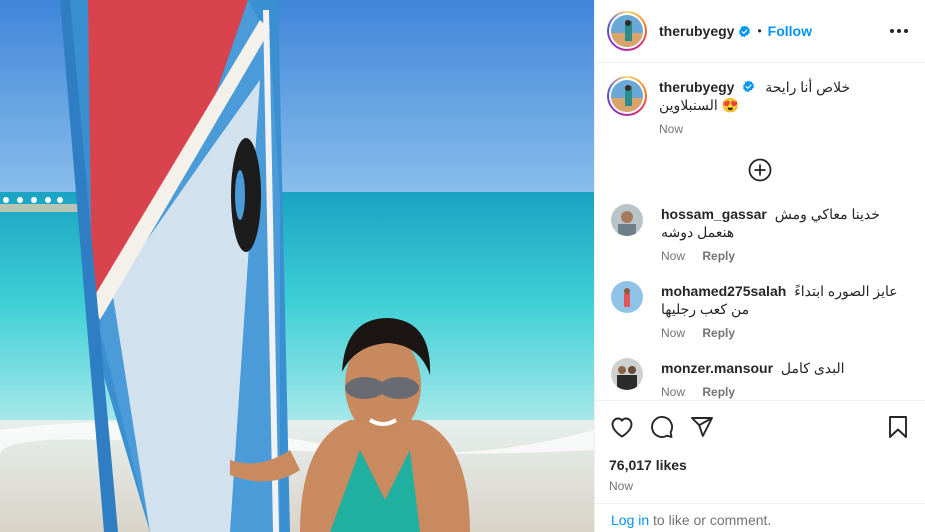 The image size is (925, 532). Describe the element at coordinates (621, 486) in the screenshot. I see `post-time: Now` at that location.